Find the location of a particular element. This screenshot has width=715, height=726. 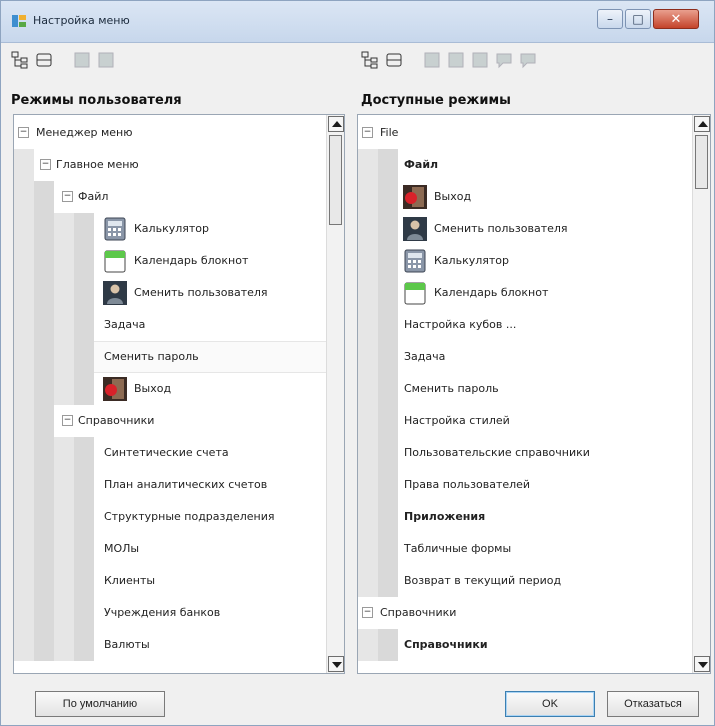

tree-node-label: Выход is located at coordinates (153, 388).